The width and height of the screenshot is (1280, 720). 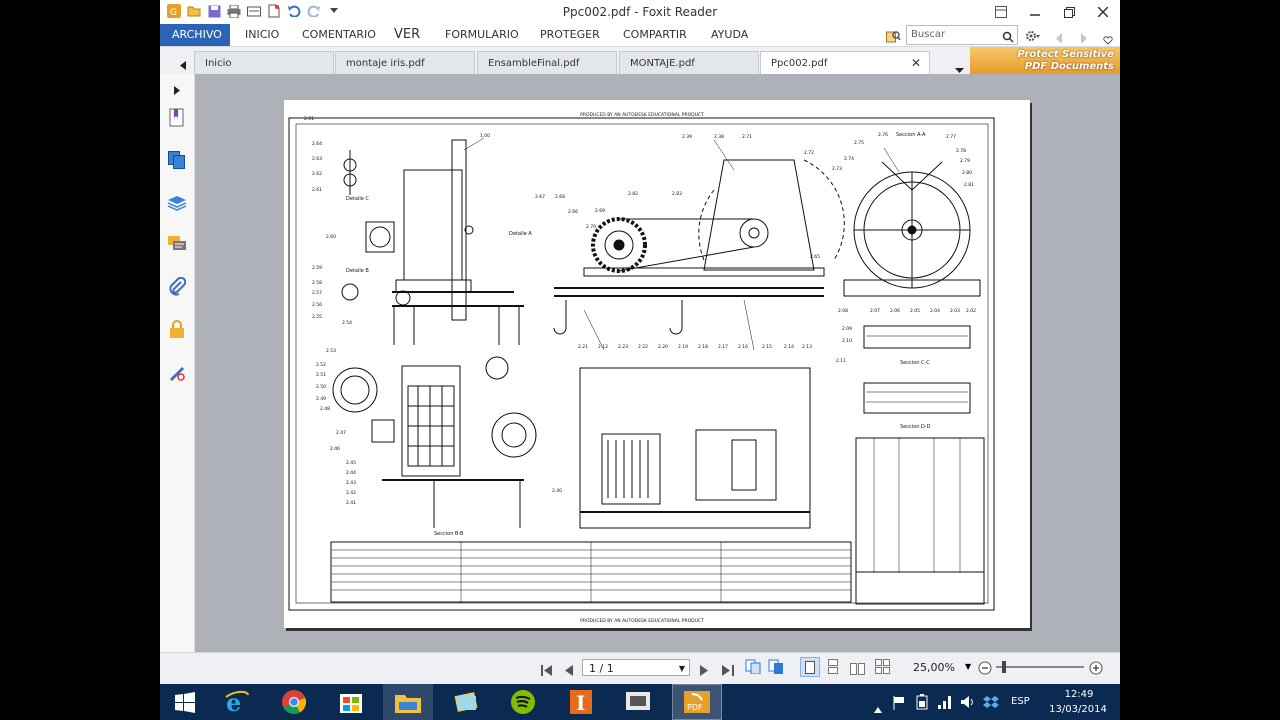 What do you see at coordinates (177, 203) in the screenshot?
I see `layers-icon` at bounding box center [177, 203].